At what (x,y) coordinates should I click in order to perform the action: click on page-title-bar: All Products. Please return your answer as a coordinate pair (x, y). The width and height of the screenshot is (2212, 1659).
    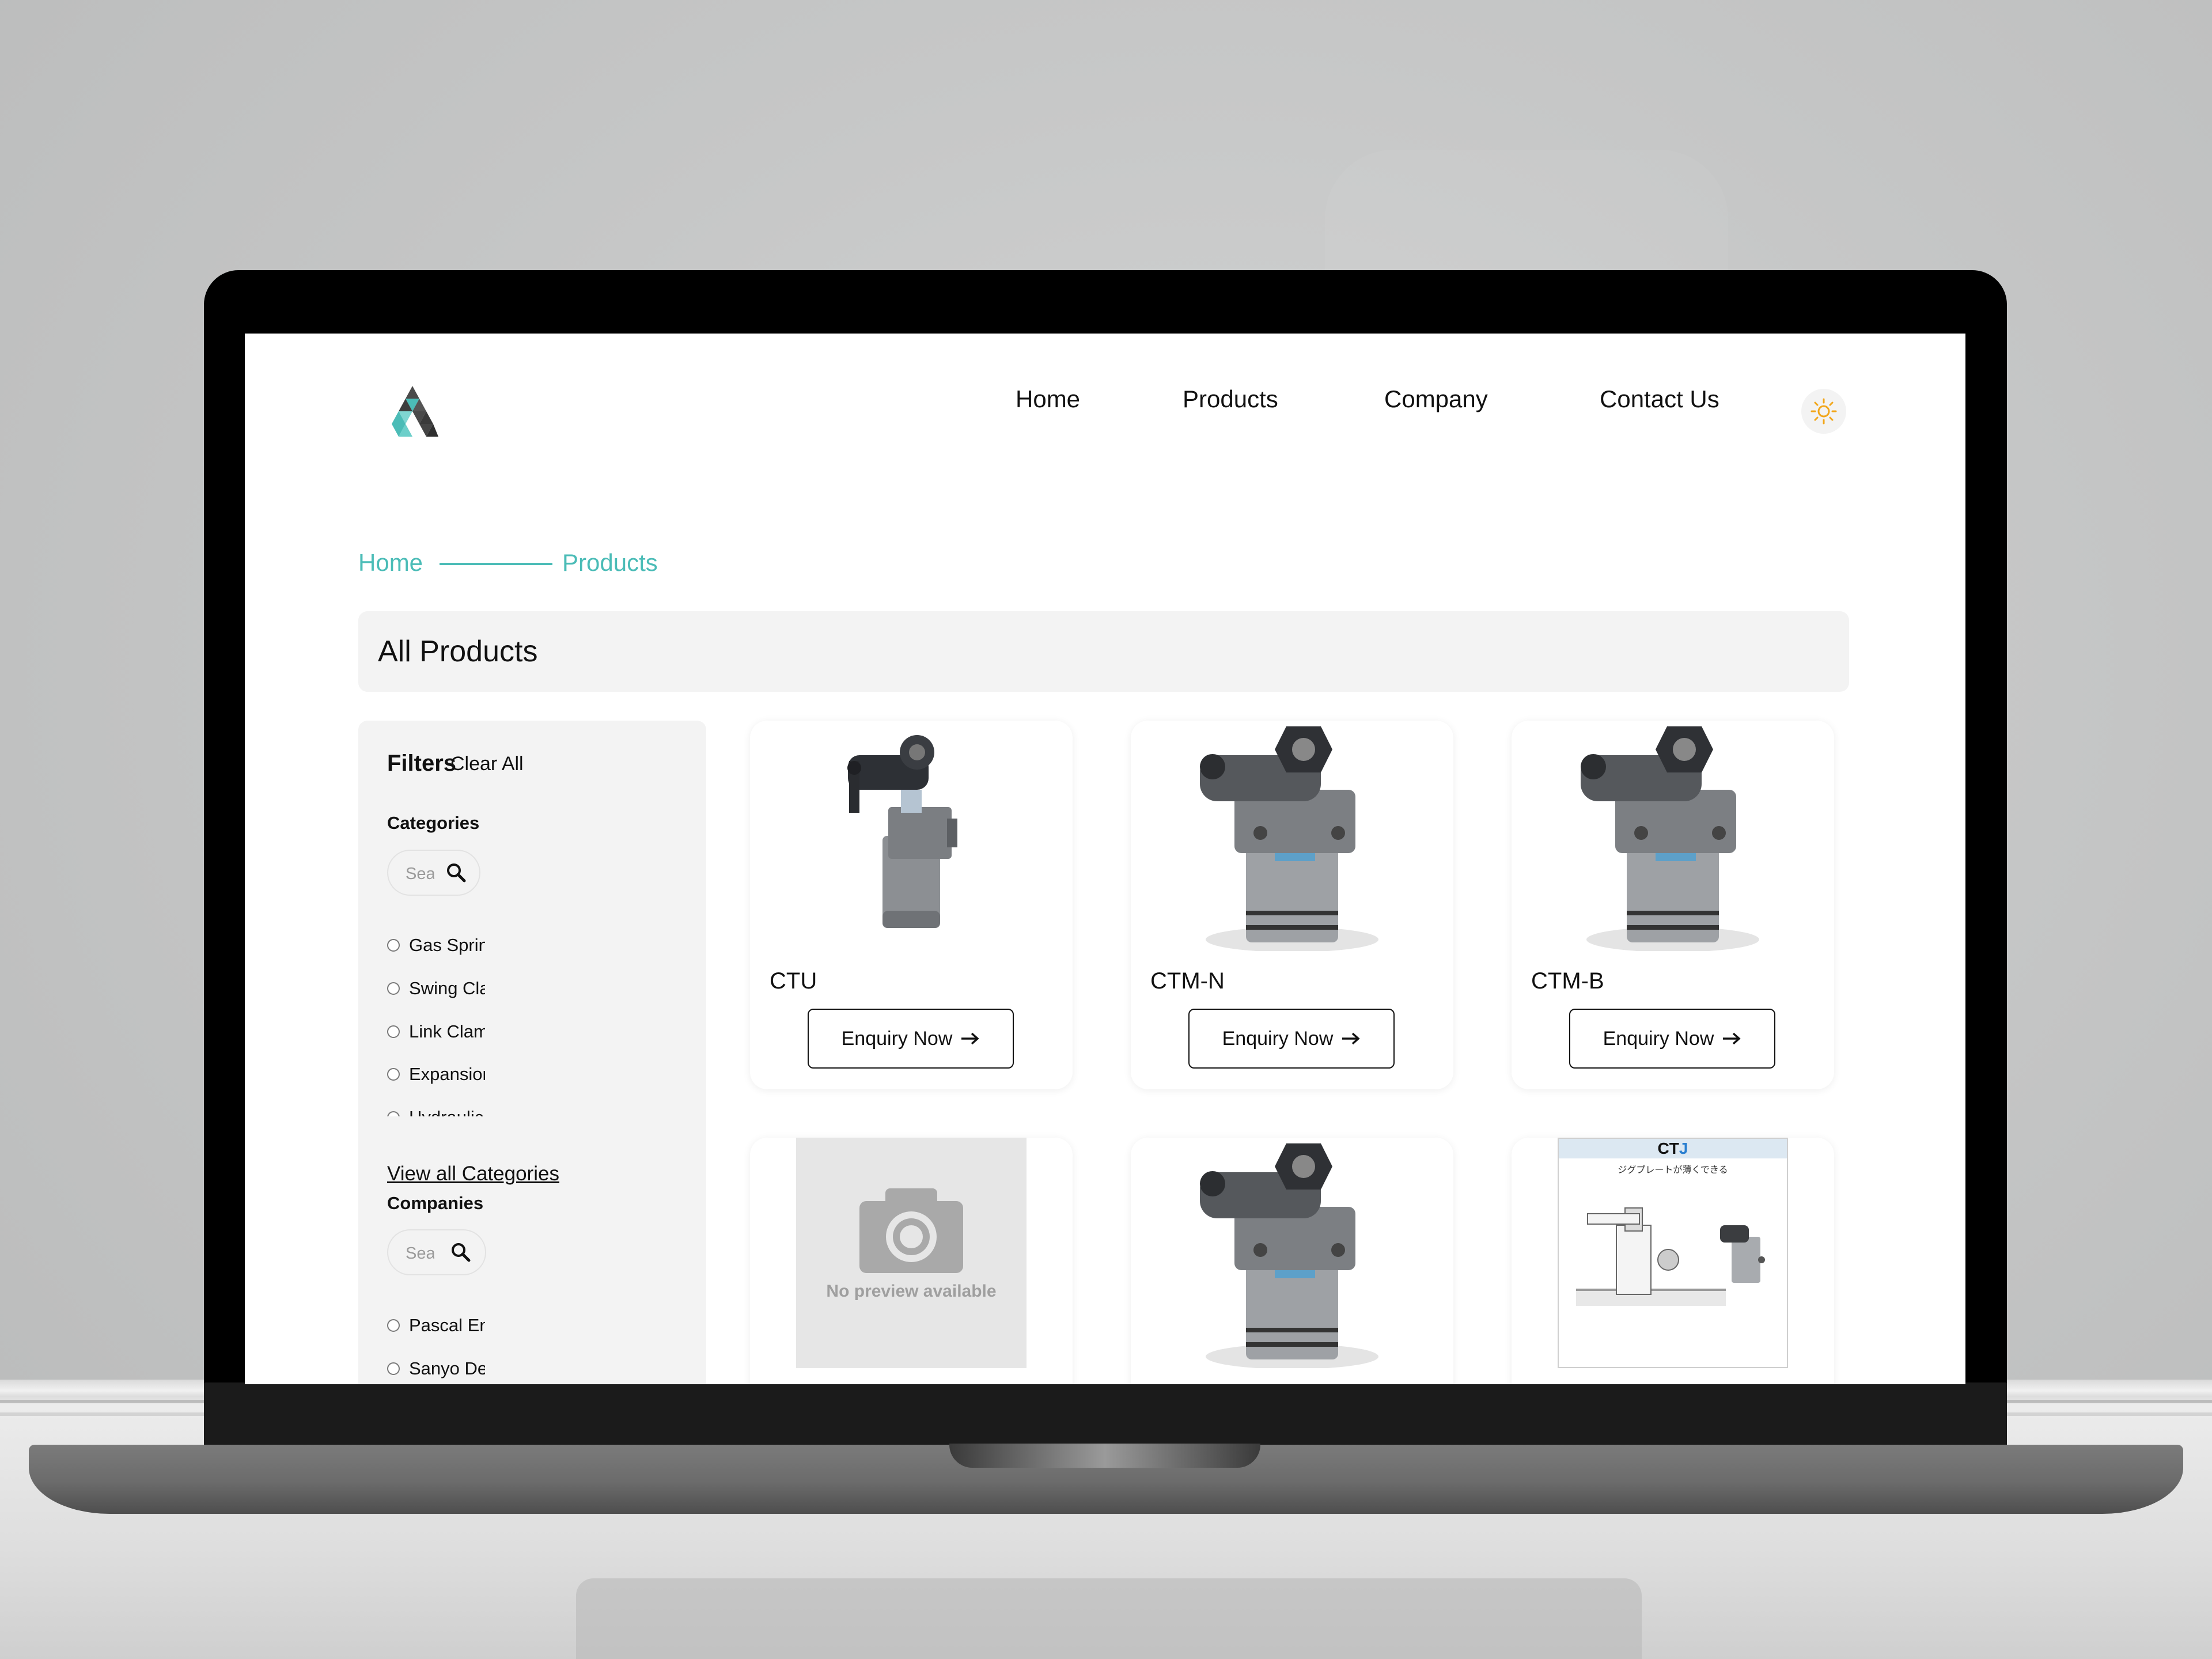
    Looking at the image, I should click on (1103, 651).